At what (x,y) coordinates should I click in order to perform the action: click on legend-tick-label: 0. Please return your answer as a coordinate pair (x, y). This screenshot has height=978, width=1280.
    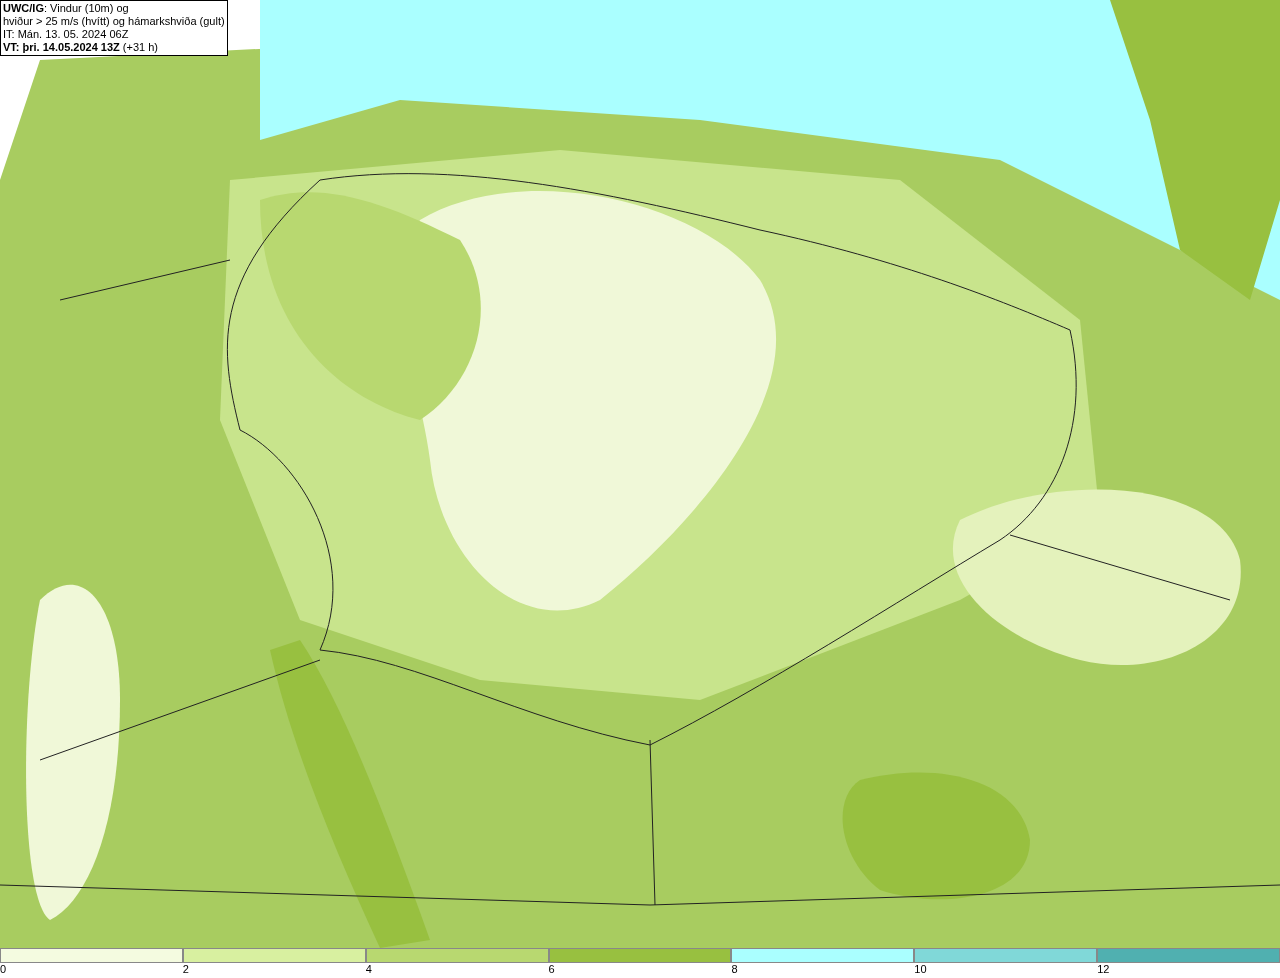
    Looking at the image, I should click on (3, 969).